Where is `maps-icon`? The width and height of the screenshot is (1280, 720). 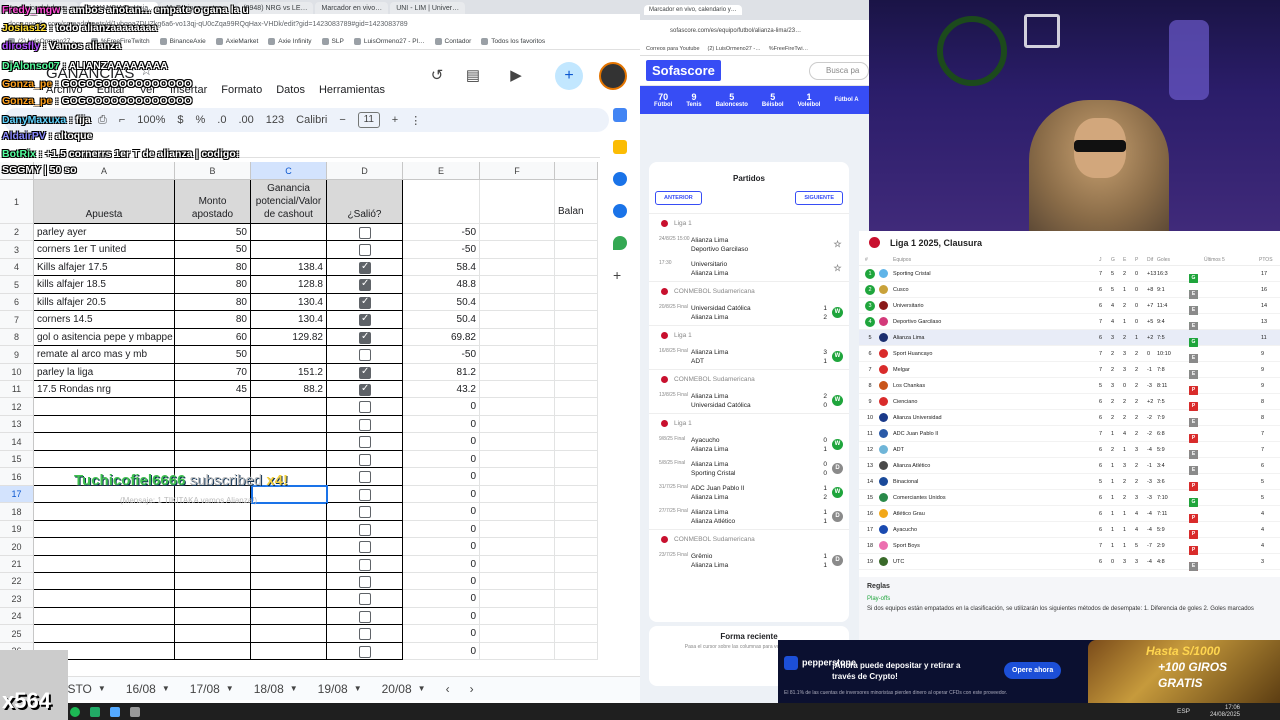
maps-icon is located at coordinates (620, 243).